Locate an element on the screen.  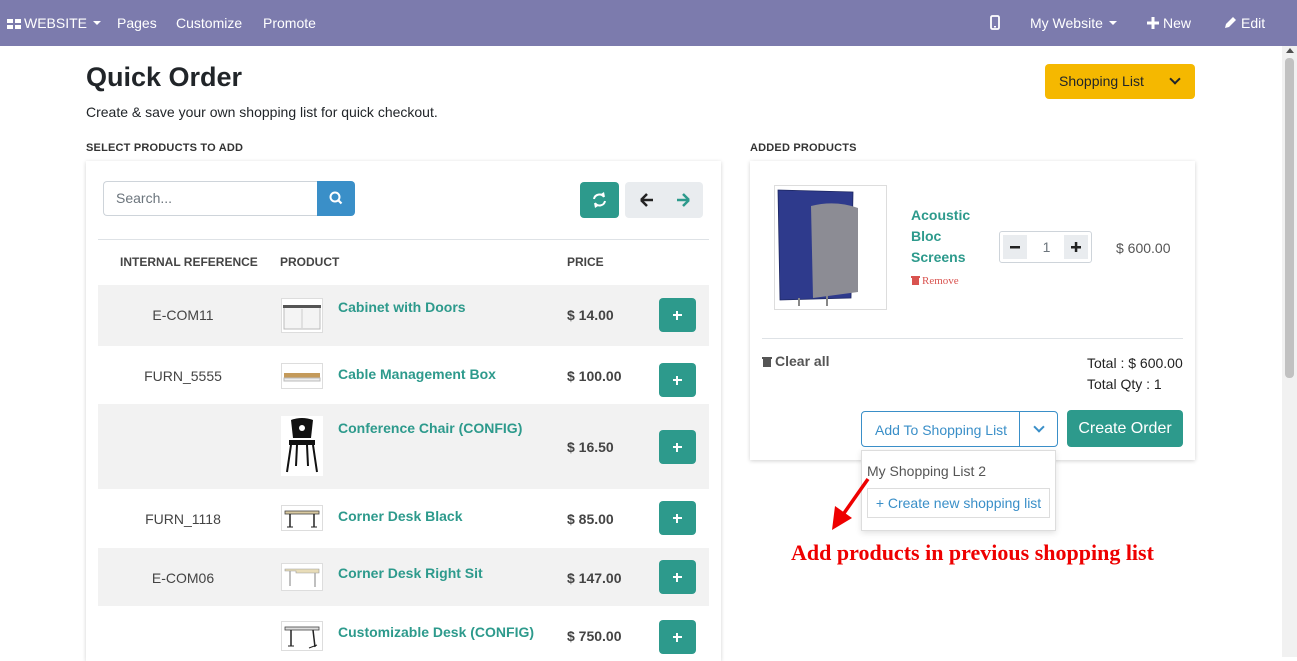
select-products-label: SELECT PRODUCTS TO ADD is located at coordinates (165, 148).